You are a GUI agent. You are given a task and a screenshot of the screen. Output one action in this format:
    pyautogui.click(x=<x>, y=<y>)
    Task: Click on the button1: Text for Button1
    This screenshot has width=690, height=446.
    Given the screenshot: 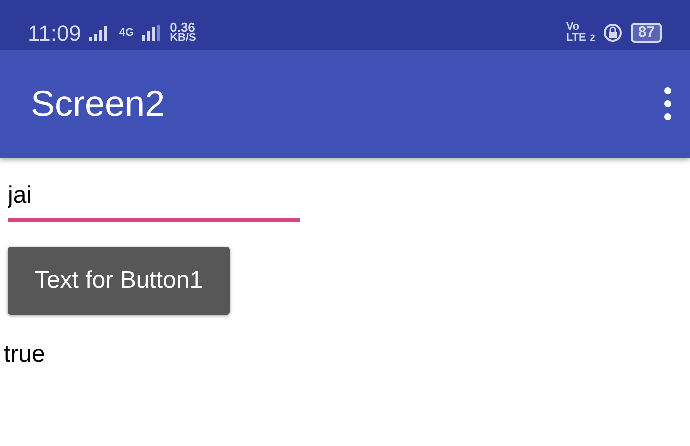 What is the action you would take?
    pyautogui.click(x=119, y=281)
    